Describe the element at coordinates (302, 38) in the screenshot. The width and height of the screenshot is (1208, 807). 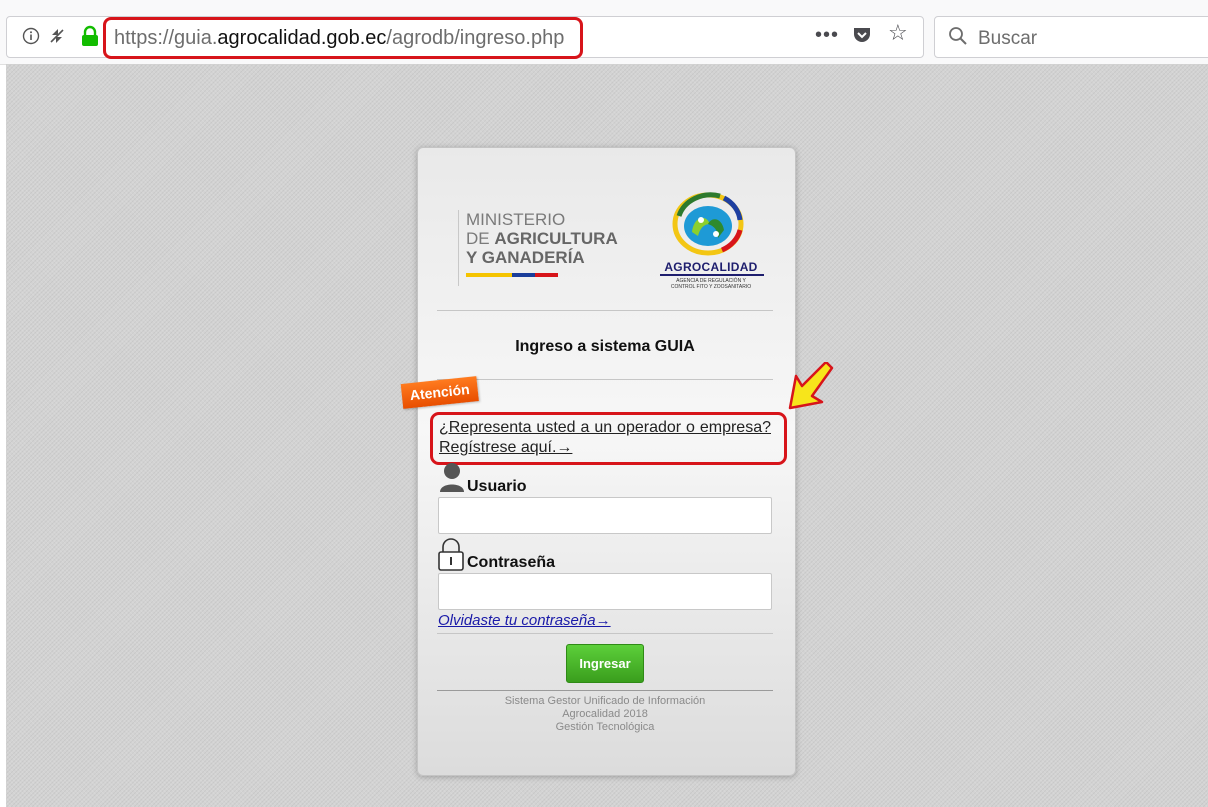
I see `url-host: agrocalidad.gob.ec` at that location.